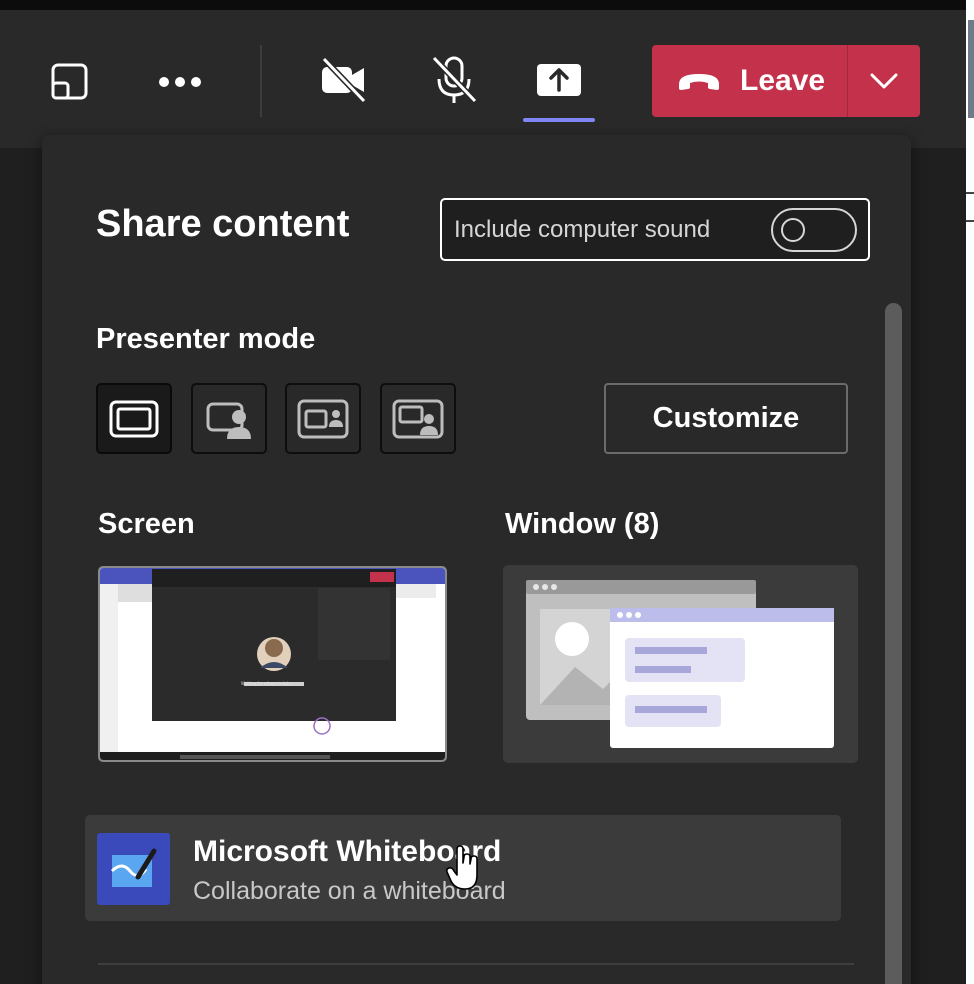 Image resolution: width=974 pixels, height=984 pixels. What do you see at coordinates (476, 964) in the screenshot?
I see `section-divider` at bounding box center [476, 964].